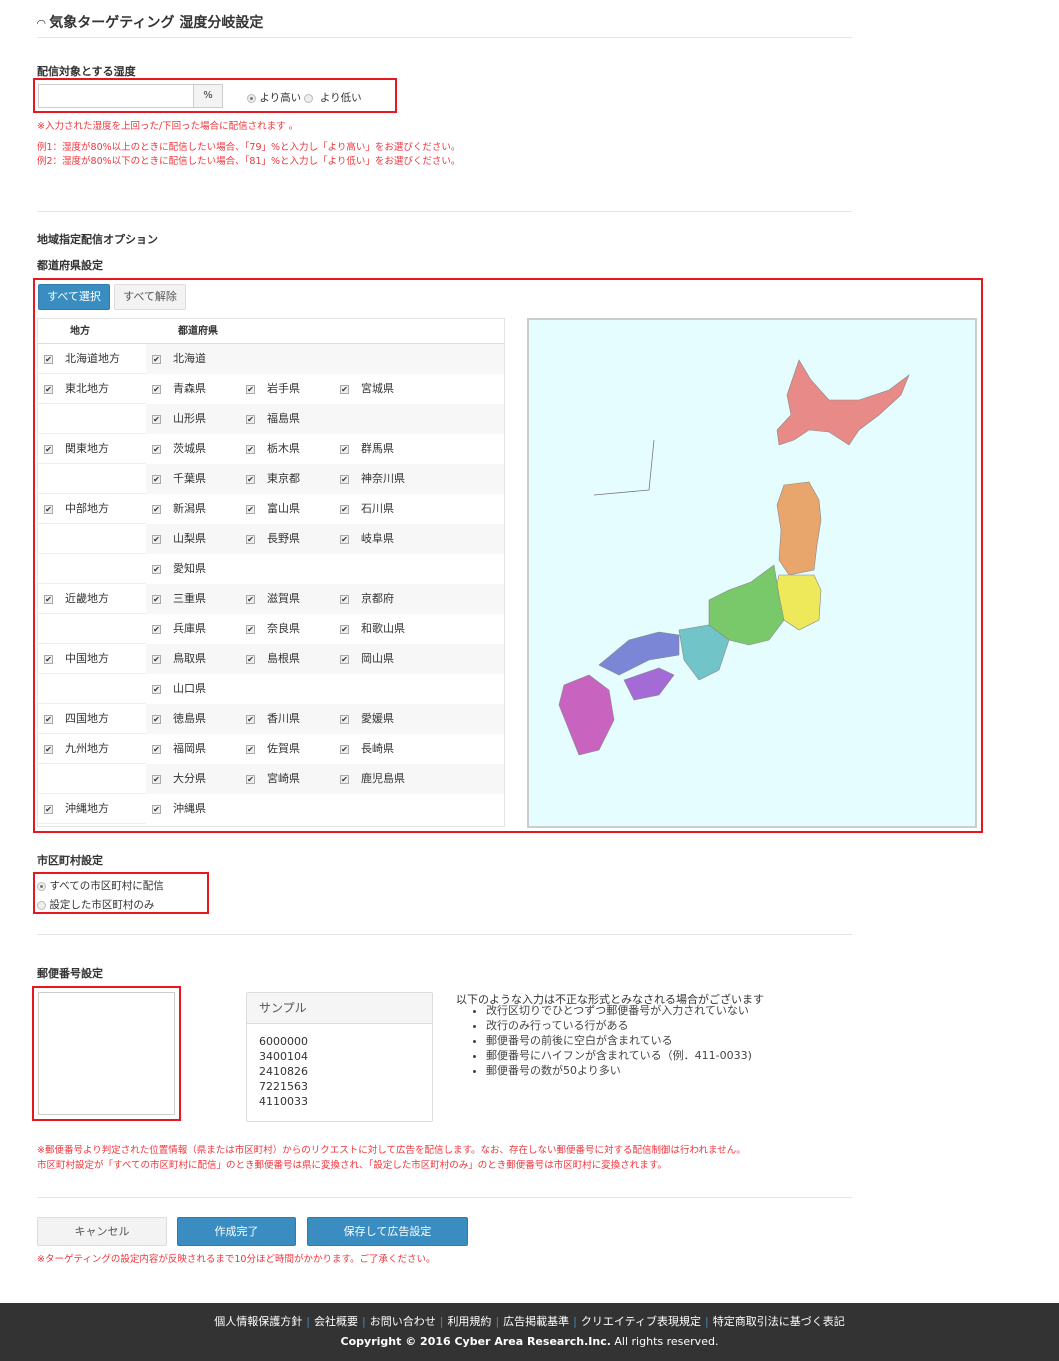  What do you see at coordinates (199, 659) in the screenshot?
I see `prefecture-item: ✔ 鳥取県` at bounding box center [199, 659].